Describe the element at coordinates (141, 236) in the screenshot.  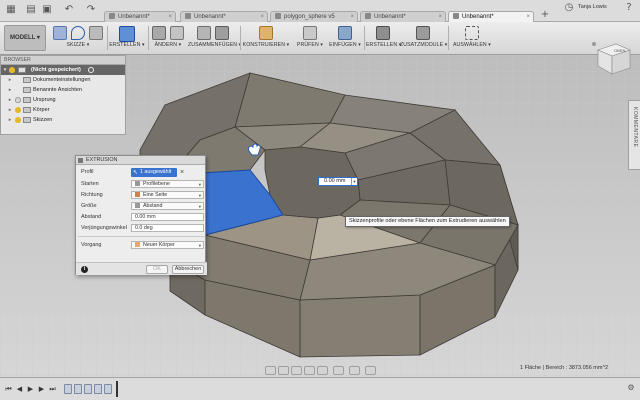
I see `dialog-divider` at that location.